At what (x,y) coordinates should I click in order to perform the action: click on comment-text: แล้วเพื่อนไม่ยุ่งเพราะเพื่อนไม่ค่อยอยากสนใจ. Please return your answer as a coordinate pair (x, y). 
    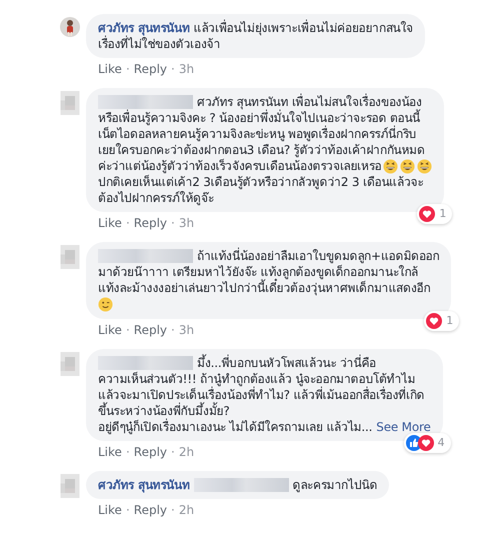
    Looking at the image, I should click on (303, 28).